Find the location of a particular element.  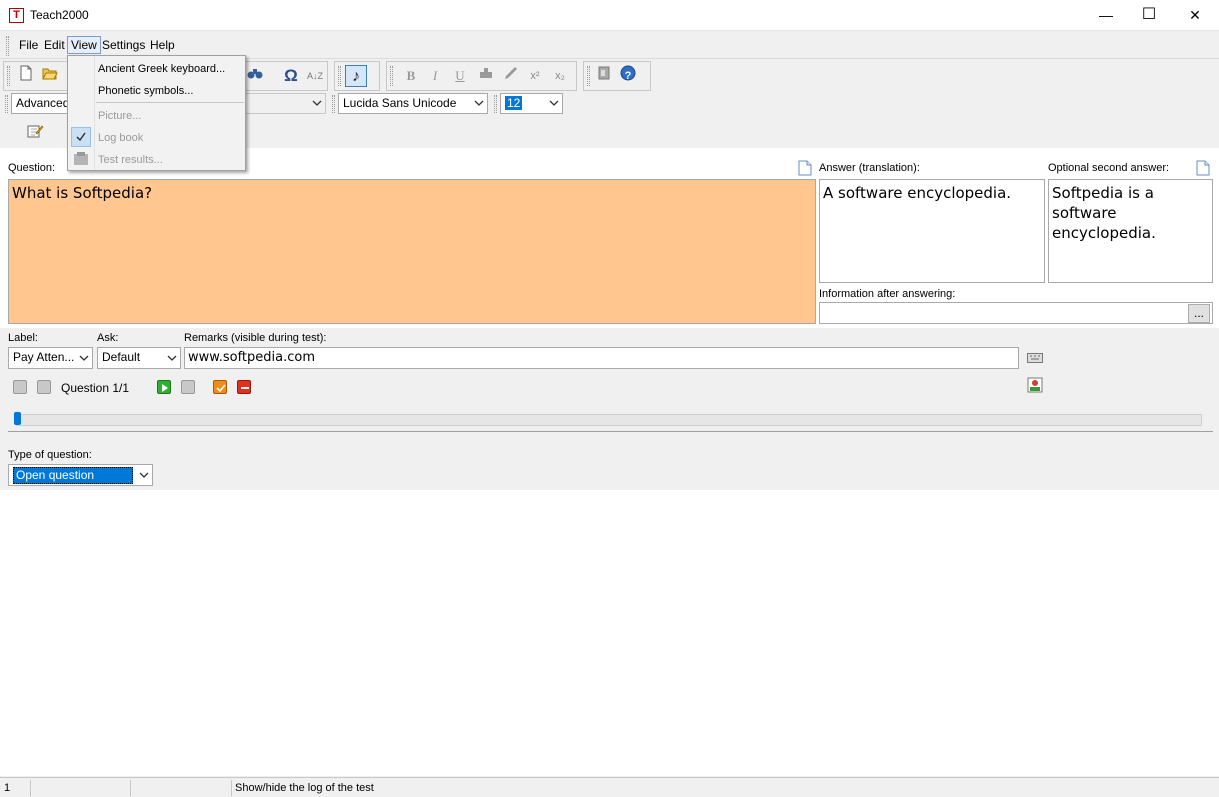

edit-tab-icon is located at coordinates (35, 131).